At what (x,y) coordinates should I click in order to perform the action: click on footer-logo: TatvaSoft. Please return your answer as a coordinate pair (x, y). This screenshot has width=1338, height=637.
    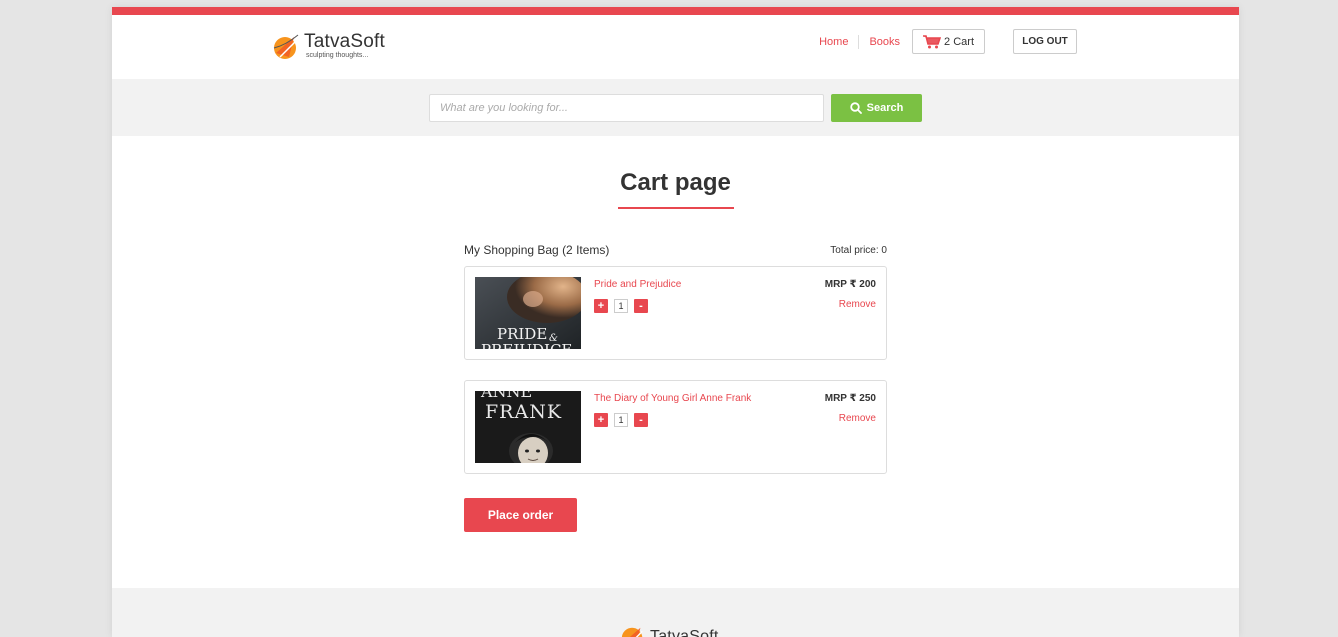
    Looking at the image, I should click on (669, 630).